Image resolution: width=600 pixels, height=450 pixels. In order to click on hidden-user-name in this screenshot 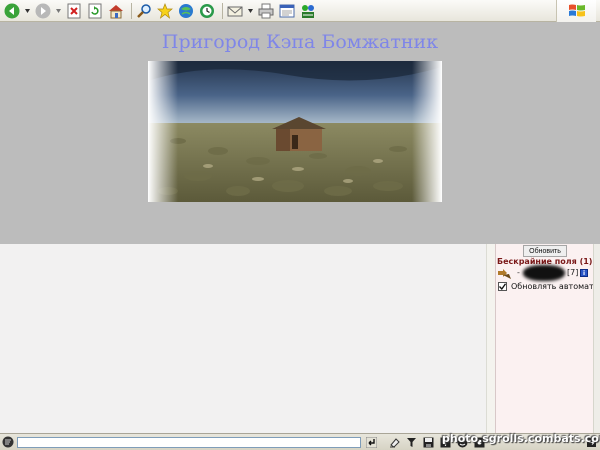, I will do `click(544, 273)`.